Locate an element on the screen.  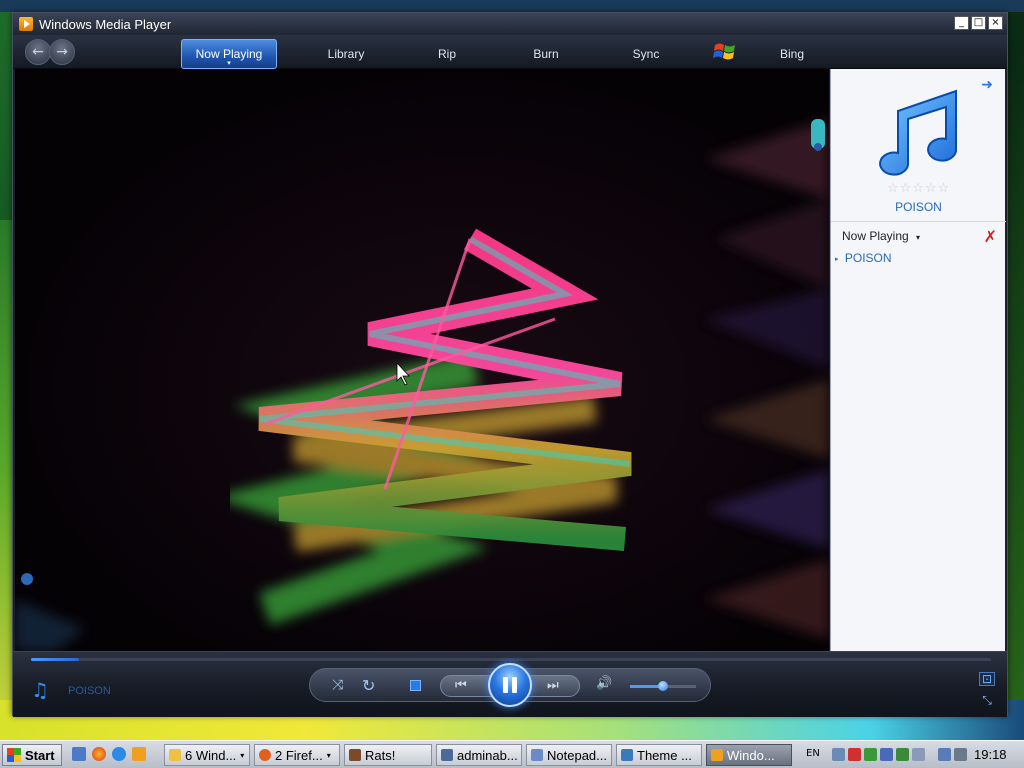
taskbar-button-windows-explorer: 6 Wind... ▾ is located at coordinates (207, 755).